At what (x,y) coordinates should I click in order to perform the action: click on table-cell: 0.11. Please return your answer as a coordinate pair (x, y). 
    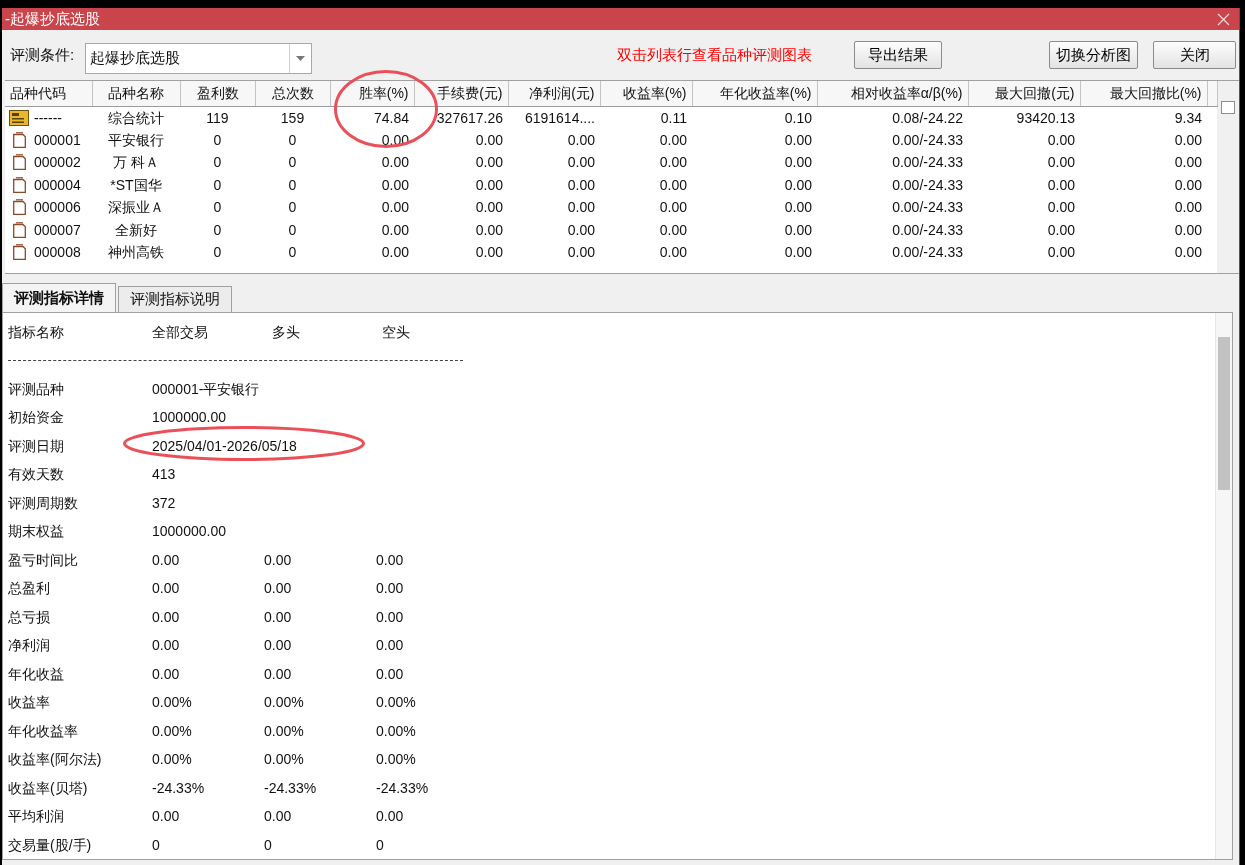
    Looking at the image, I should click on (646, 117).